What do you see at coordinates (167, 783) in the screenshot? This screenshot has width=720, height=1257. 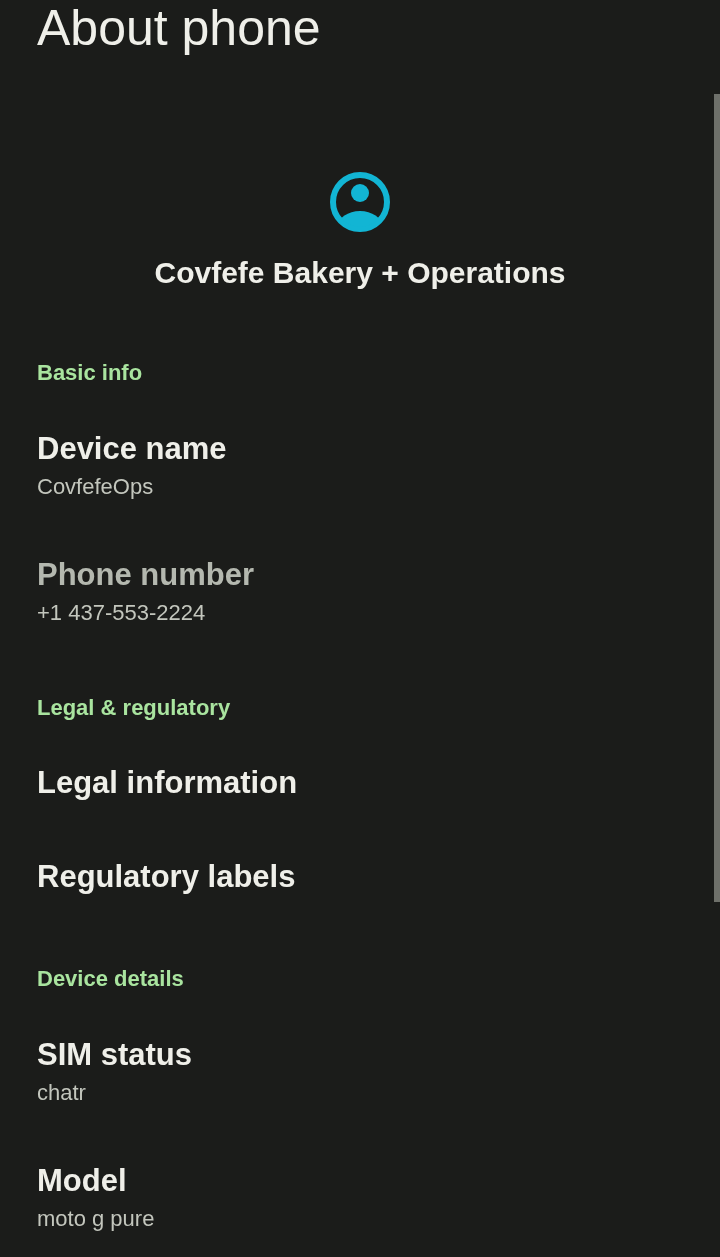 I see `settings-item: Legal information` at bounding box center [167, 783].